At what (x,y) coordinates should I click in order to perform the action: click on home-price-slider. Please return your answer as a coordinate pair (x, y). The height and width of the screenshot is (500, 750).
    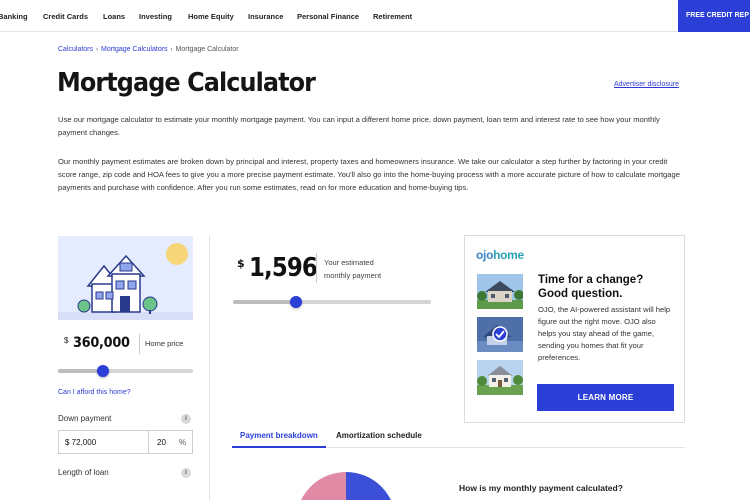
    Looking at the image, I should click on (125, 371).